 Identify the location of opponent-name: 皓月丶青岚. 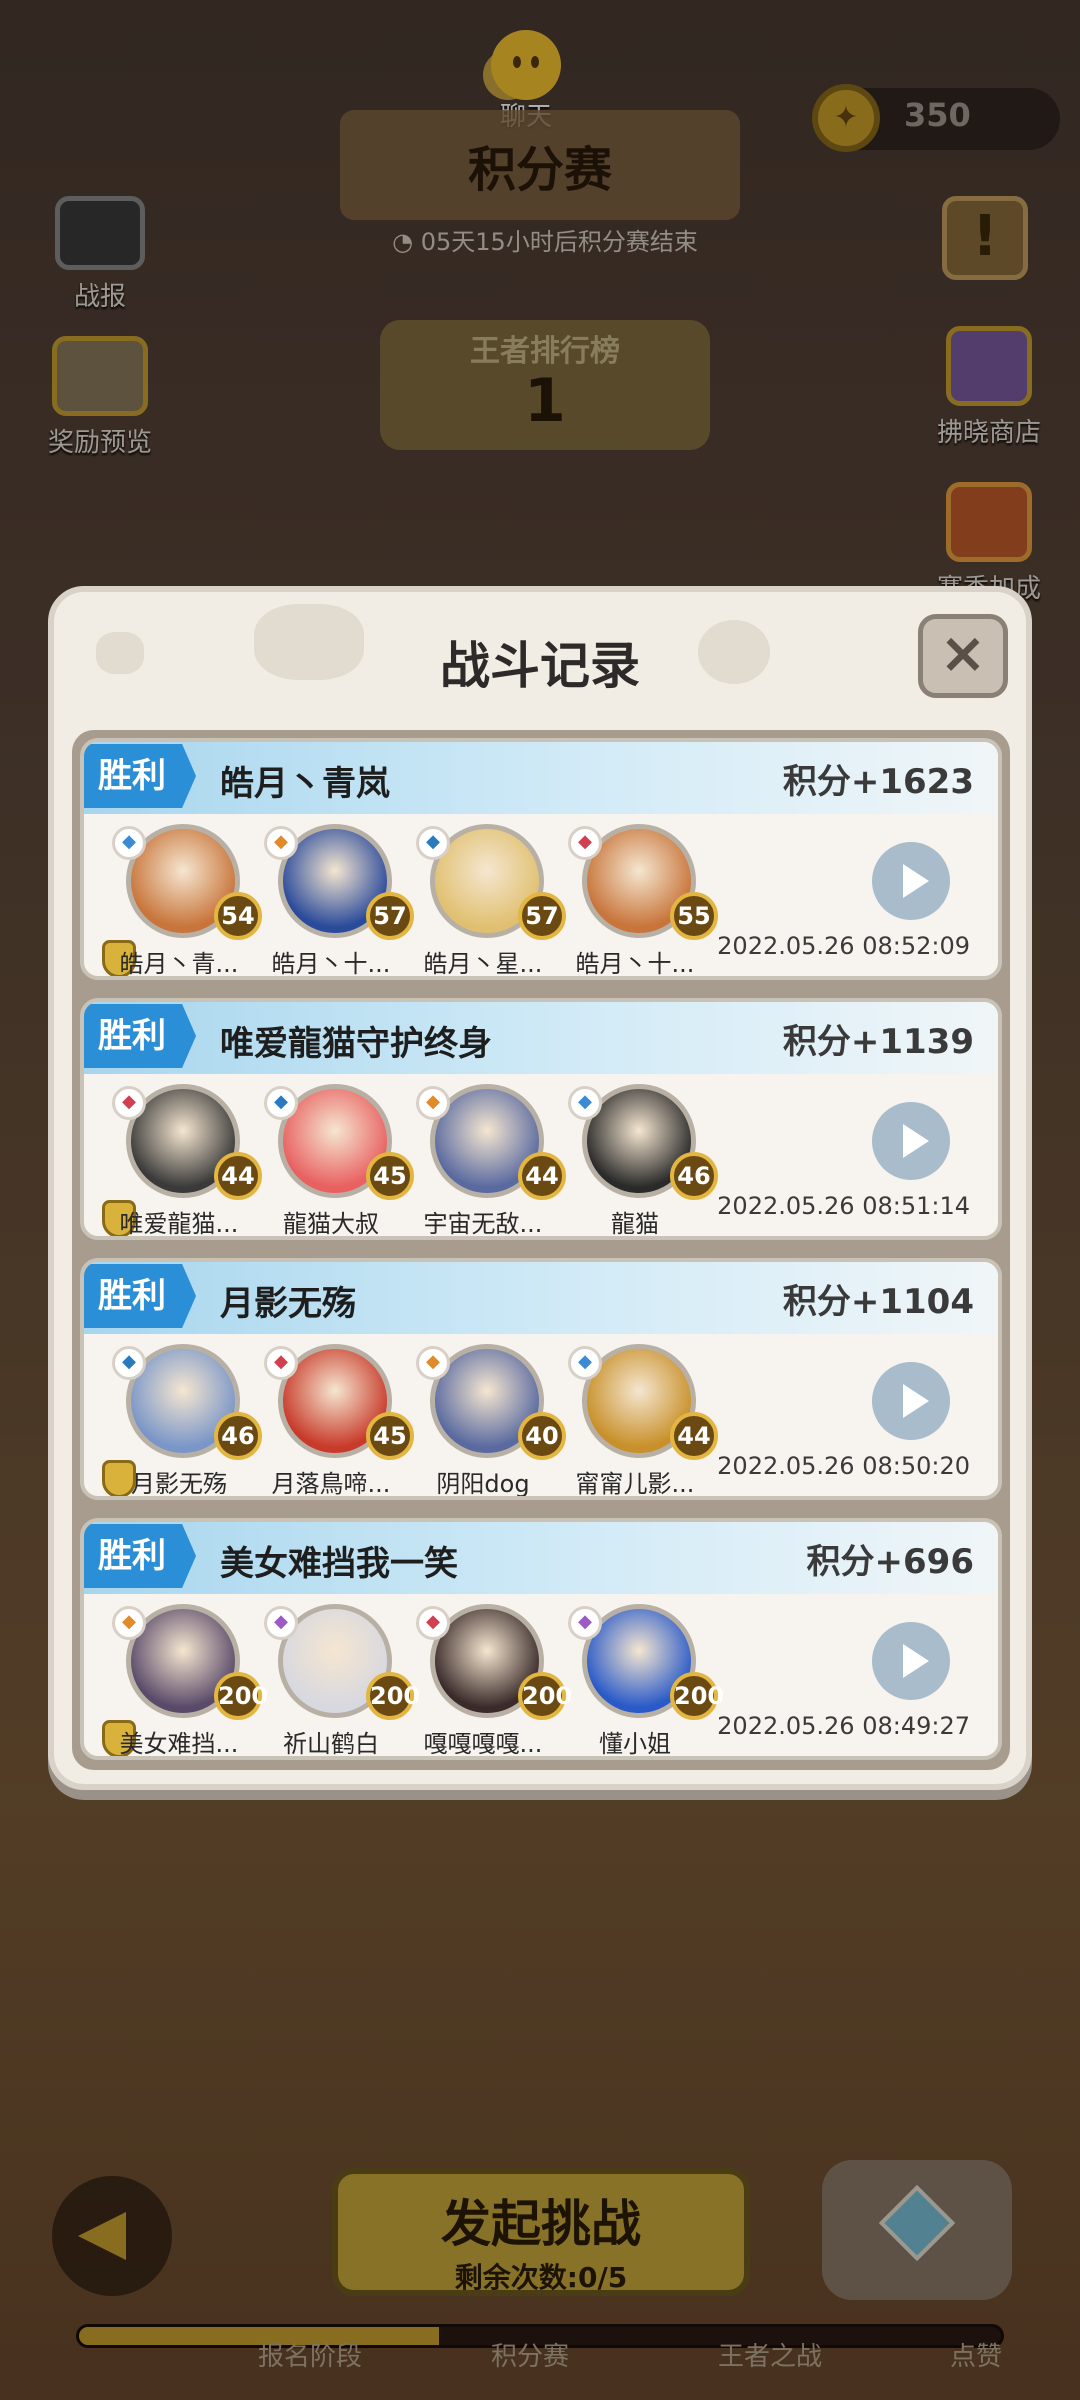
(305, 784).